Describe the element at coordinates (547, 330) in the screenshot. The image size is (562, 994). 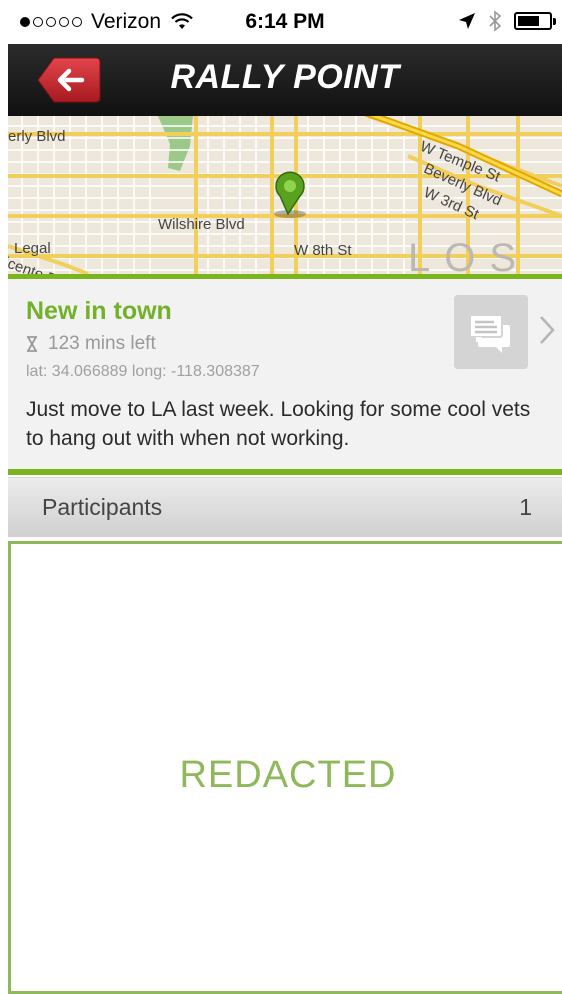
I see `chevron-right-icon` at that location.